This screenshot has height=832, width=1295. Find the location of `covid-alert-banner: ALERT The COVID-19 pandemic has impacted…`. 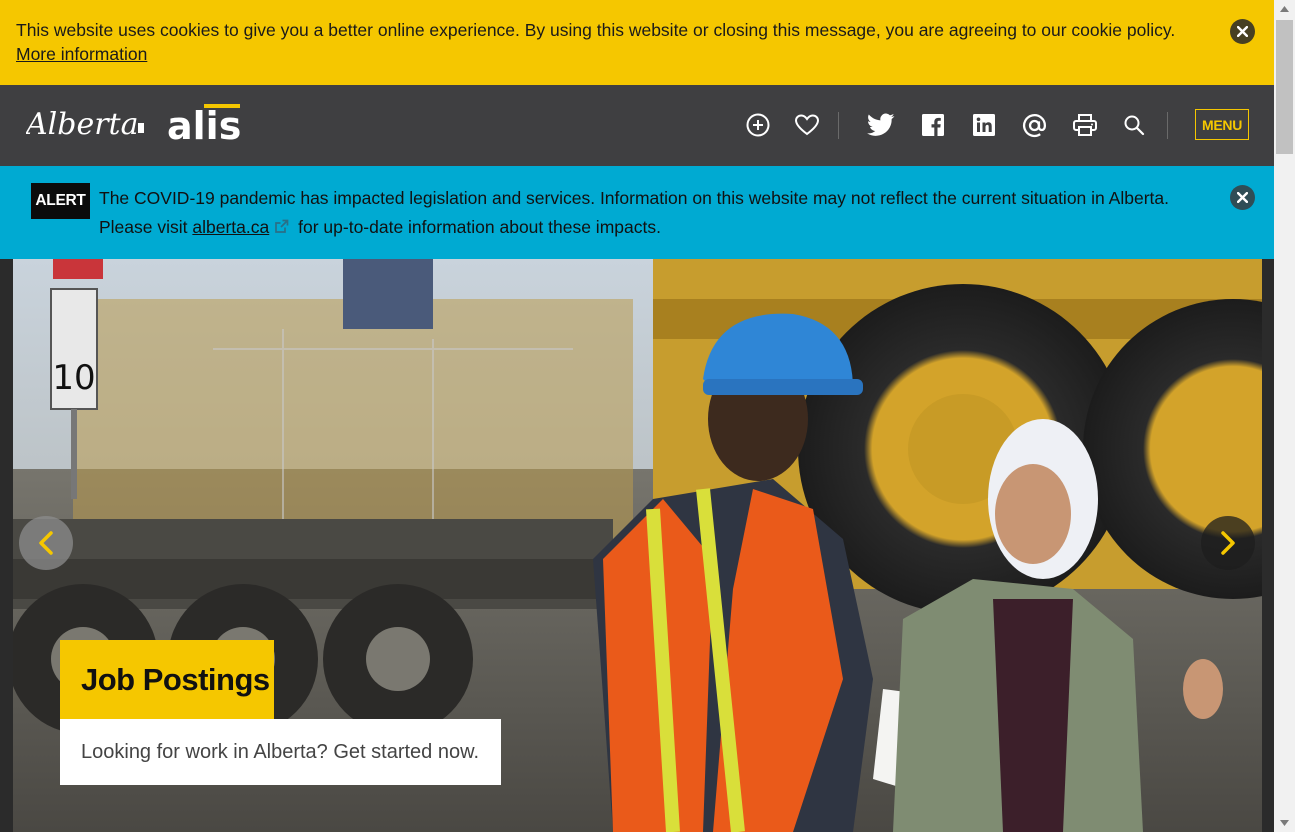

covid-alert-banner: ALERT The COVID-19 pandemic has impacted… is located at coordinates (637, 212).